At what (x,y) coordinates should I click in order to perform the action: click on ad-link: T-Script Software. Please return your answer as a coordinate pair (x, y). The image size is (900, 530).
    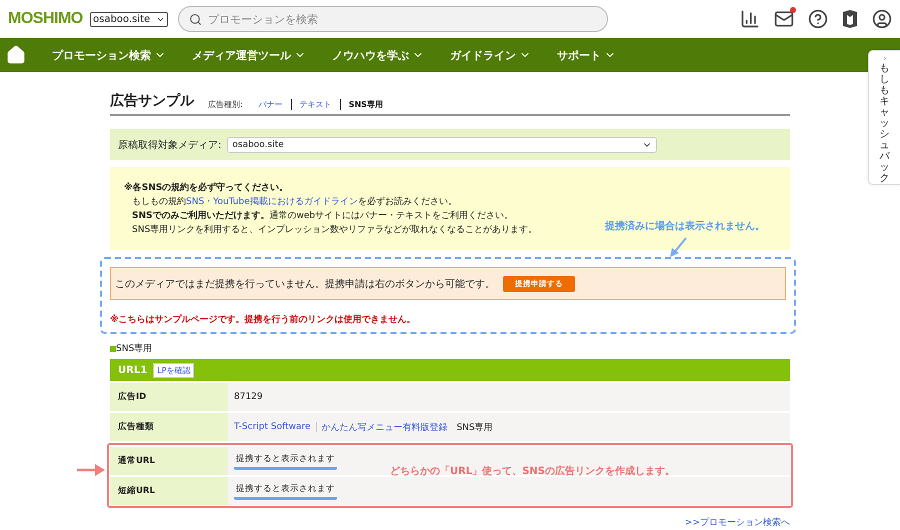
    Looking at the image, I should click on (272, 427).